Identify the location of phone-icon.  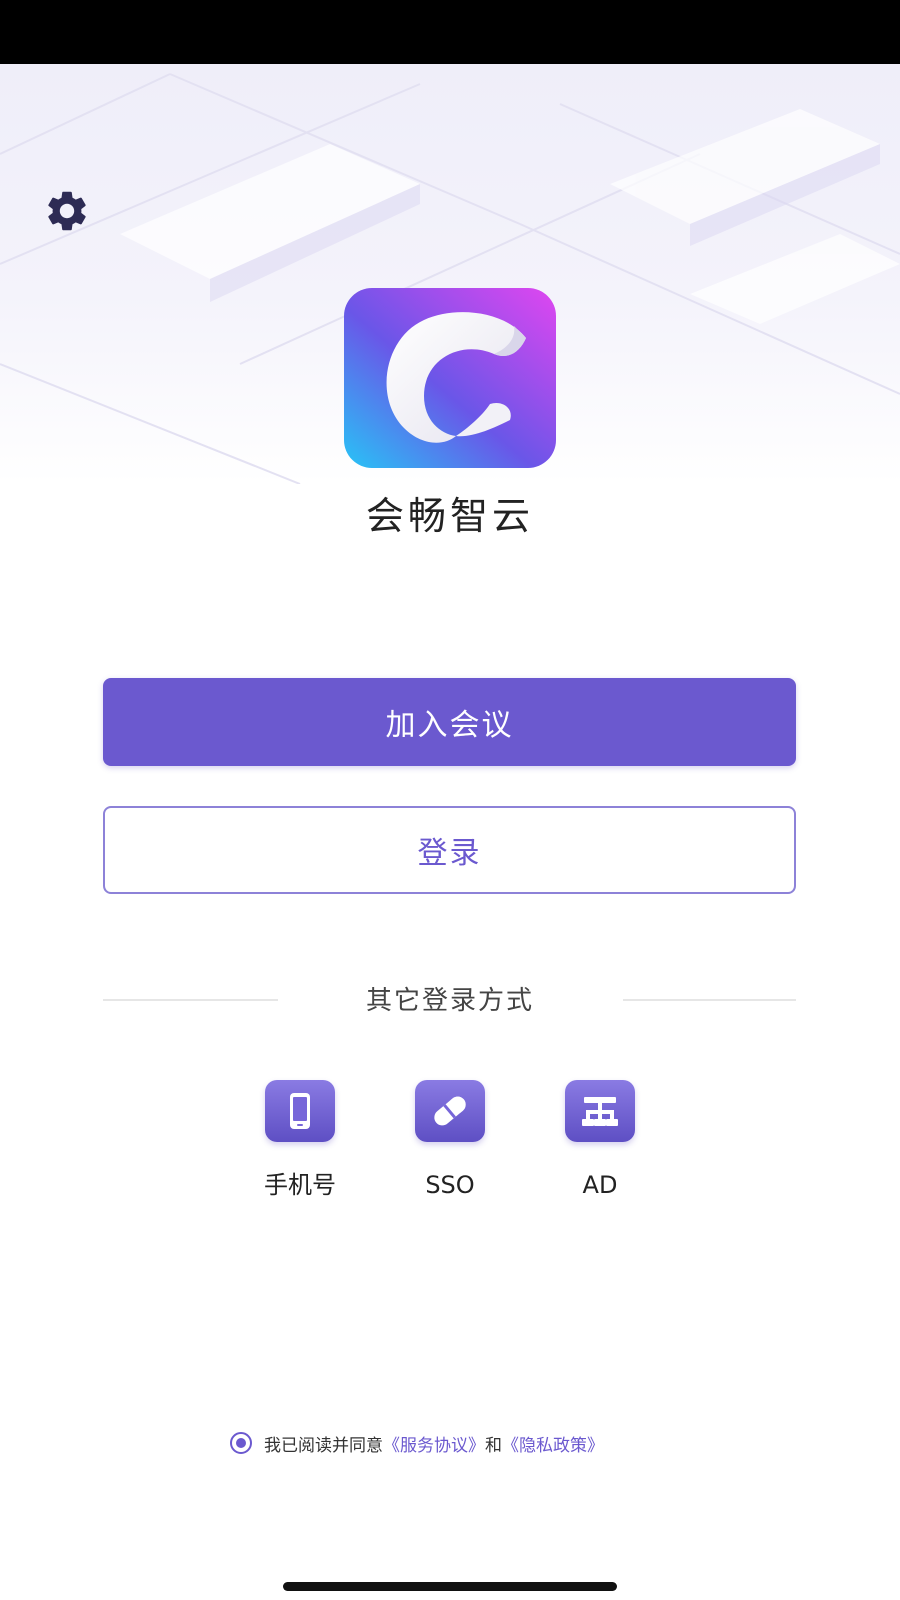
(300, 1111).